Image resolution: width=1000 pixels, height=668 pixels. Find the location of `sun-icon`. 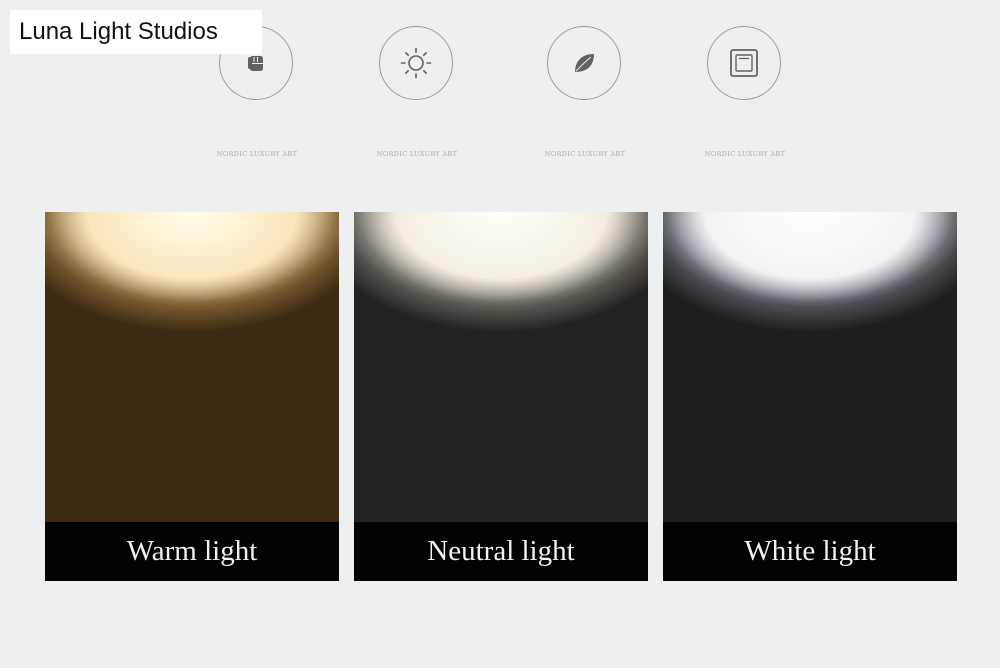

sun-icon is located at coordinates (416, 63).